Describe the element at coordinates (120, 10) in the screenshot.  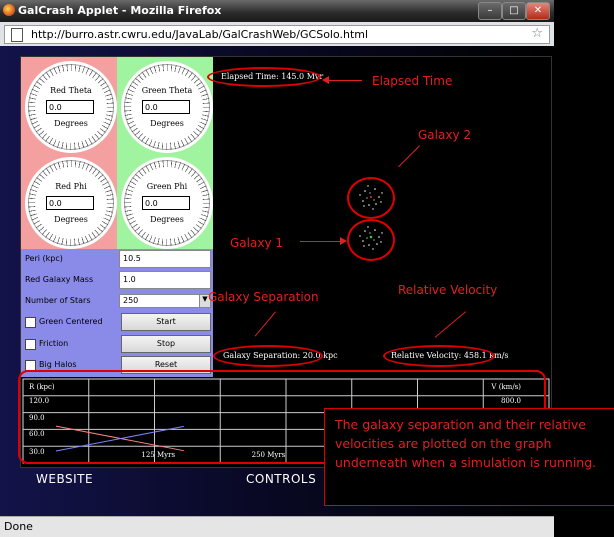
I see `window-title: GalCrash Applet - Mozilla Firefox` at that location.